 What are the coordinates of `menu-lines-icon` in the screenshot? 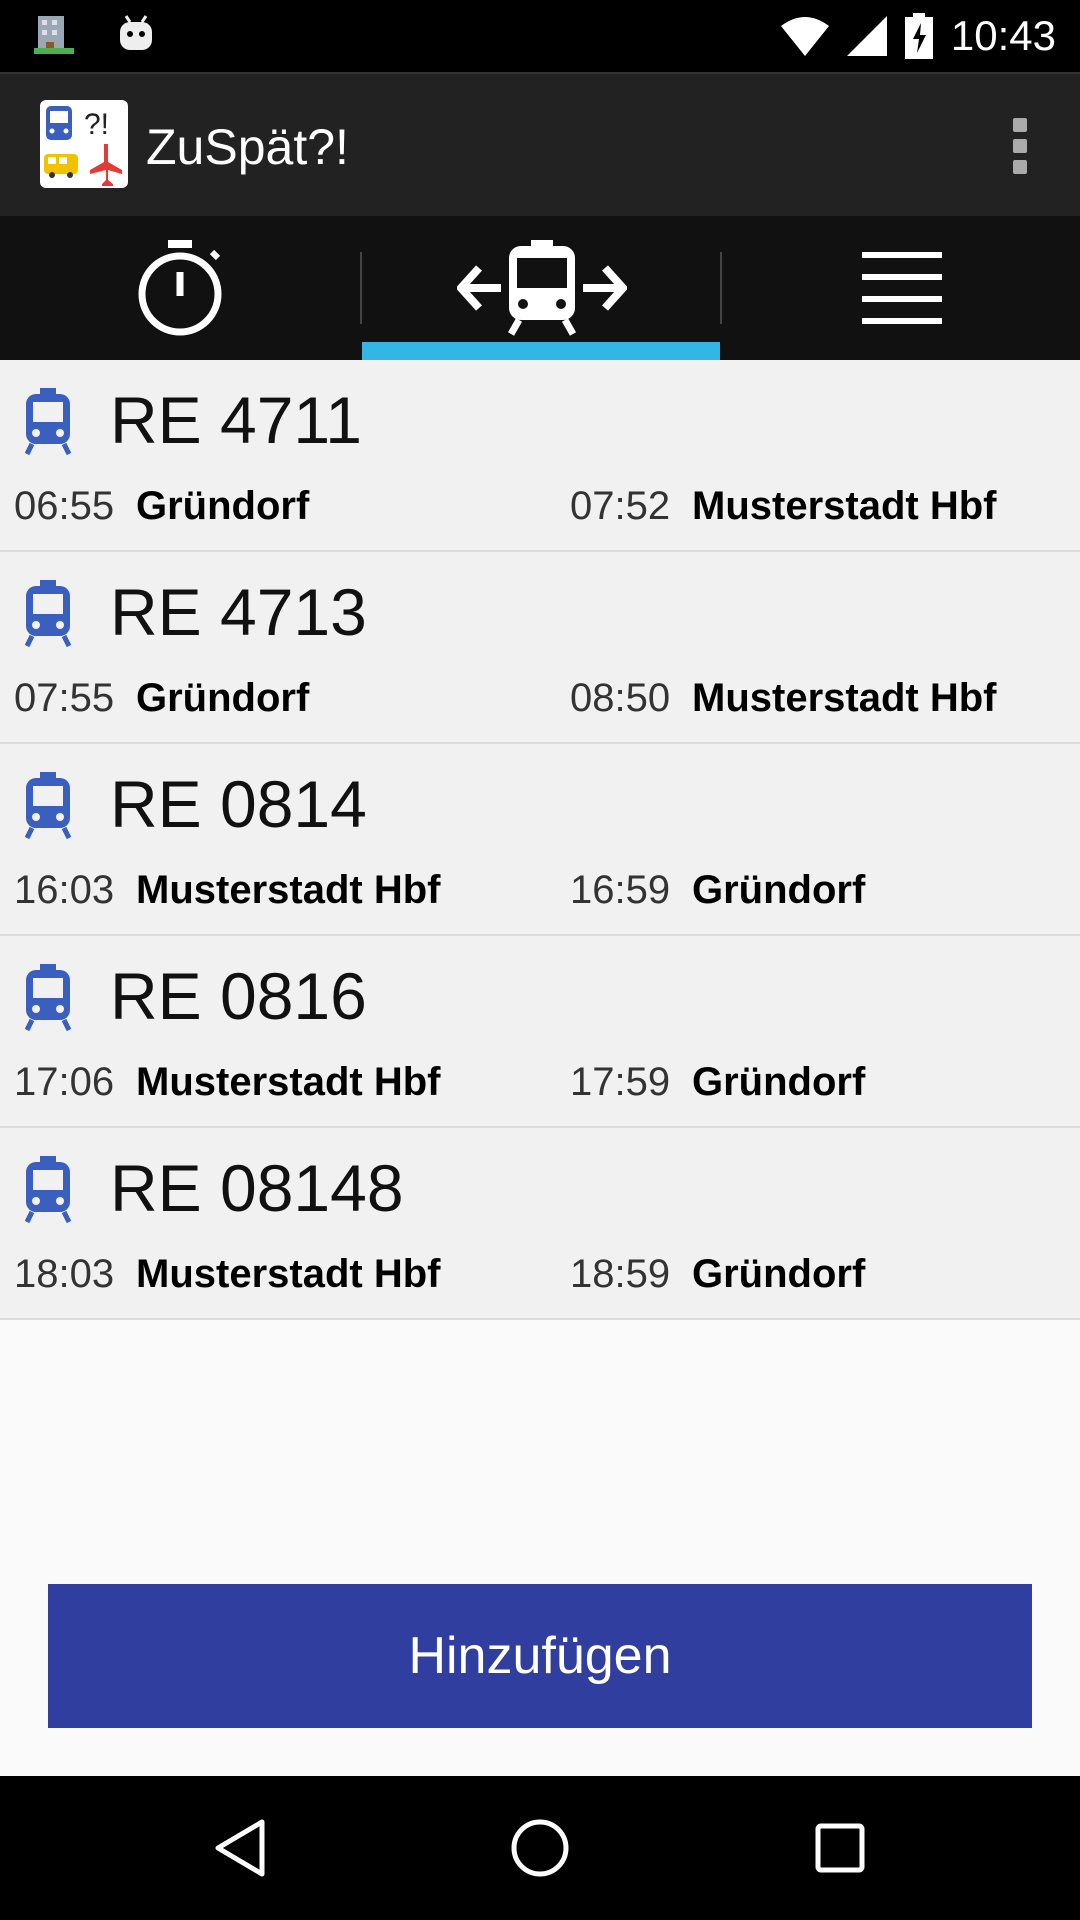 It's located at (902, 288).